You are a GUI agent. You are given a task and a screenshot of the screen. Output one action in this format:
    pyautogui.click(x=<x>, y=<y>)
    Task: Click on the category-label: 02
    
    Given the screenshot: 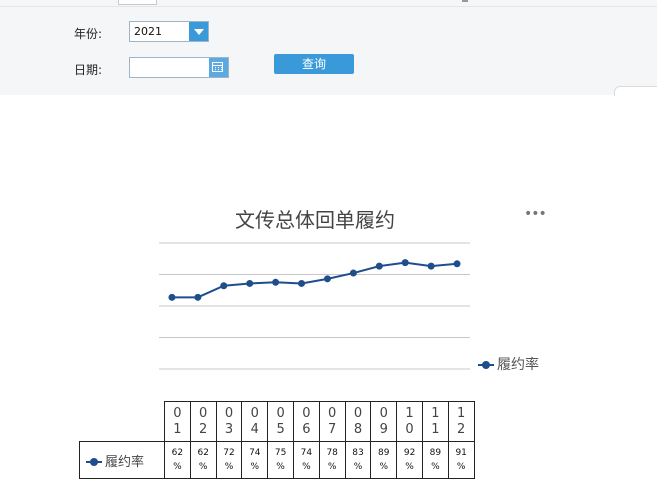 What is the action you would take?
    pyautogui.click(x=203, y=421)
    